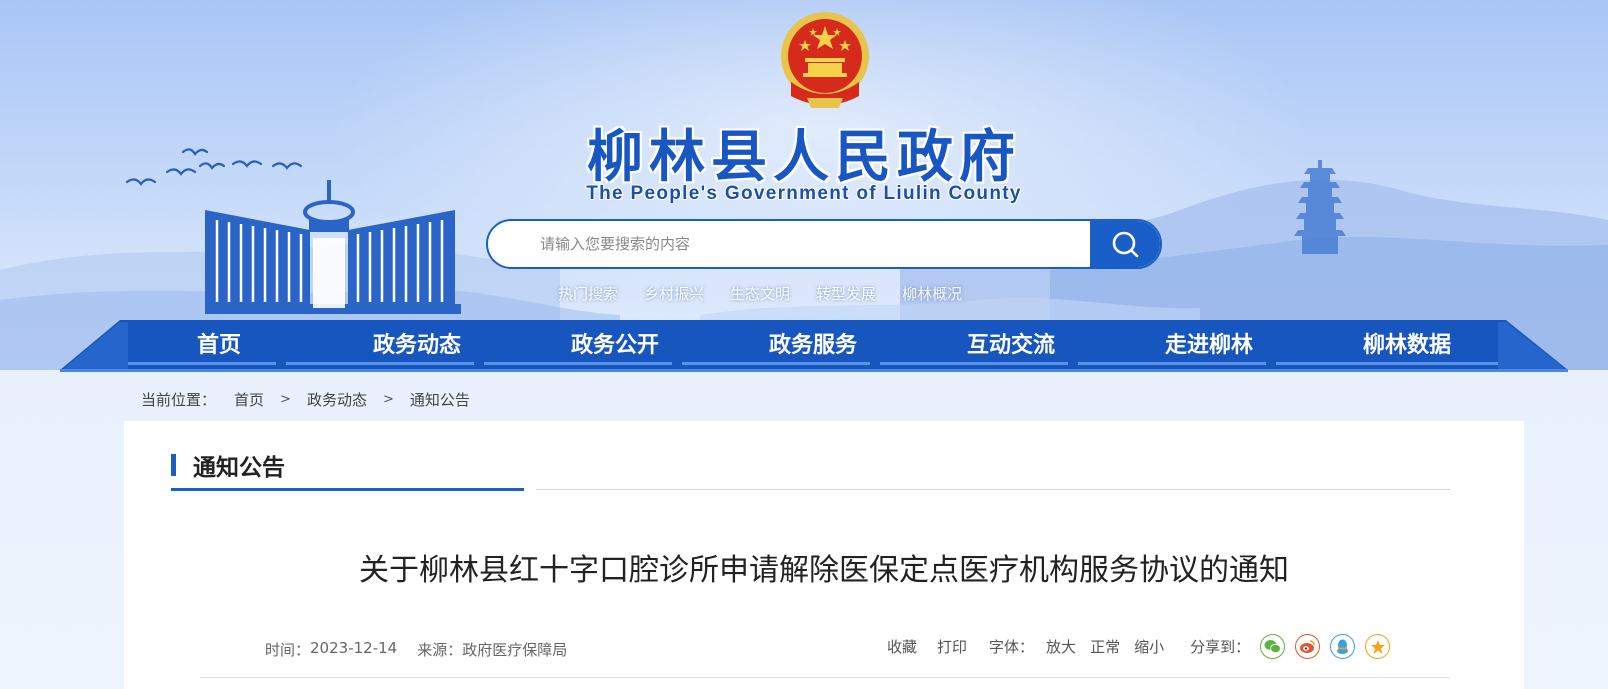 This screenshot has width=1608, height=689. What do you see at coordinates (440, 650) in the screenshot?
I see `source-label: 来源：` at bounding box center [440, 650].